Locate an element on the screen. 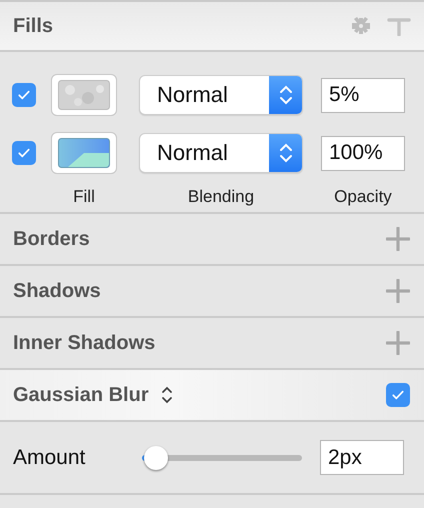 This screenshot has height=508, width=424. noise-swatch is located at coordinates (84, 95).